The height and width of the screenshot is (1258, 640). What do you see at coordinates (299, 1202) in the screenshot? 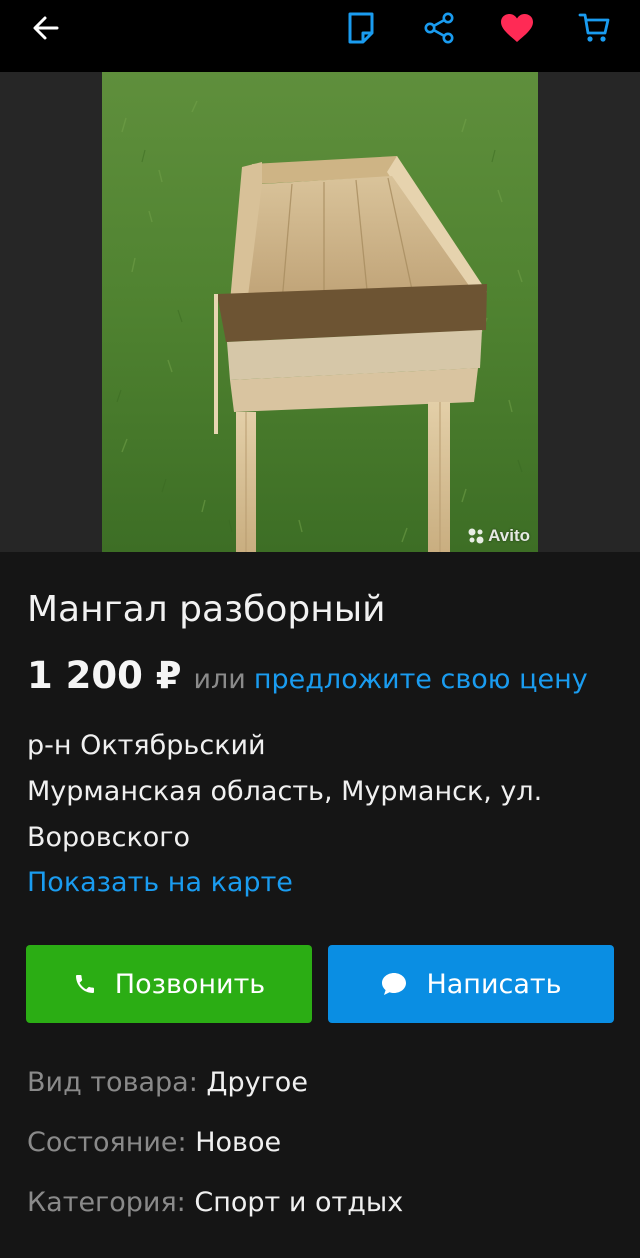
I see `param-value: Спорт и отдых` at bounding box center [299, 1202].